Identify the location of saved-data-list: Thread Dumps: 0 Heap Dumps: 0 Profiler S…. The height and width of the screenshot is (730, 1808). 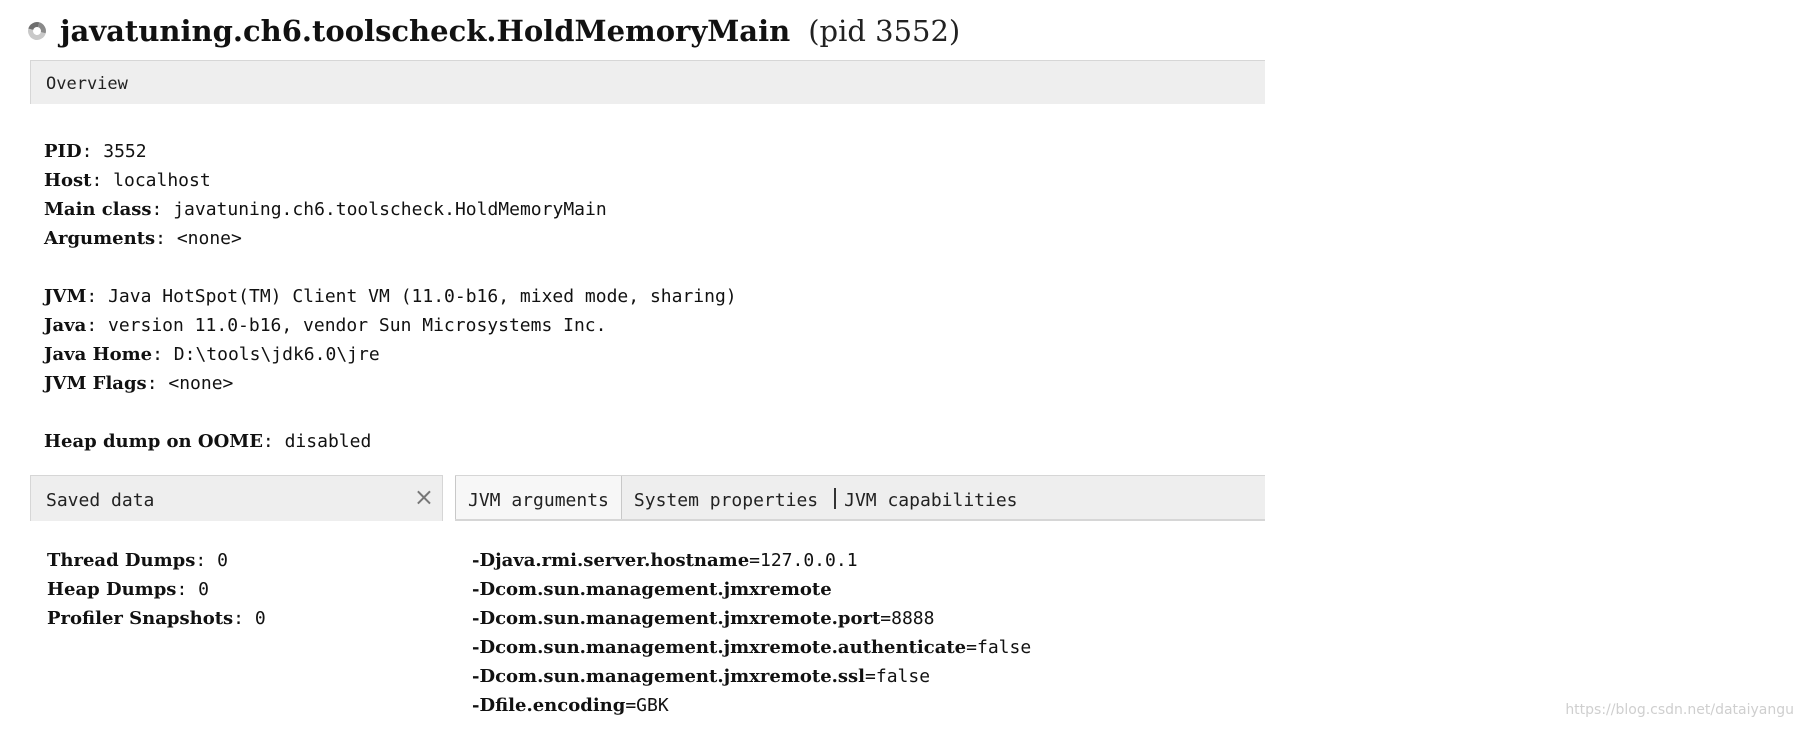
(156, 589).